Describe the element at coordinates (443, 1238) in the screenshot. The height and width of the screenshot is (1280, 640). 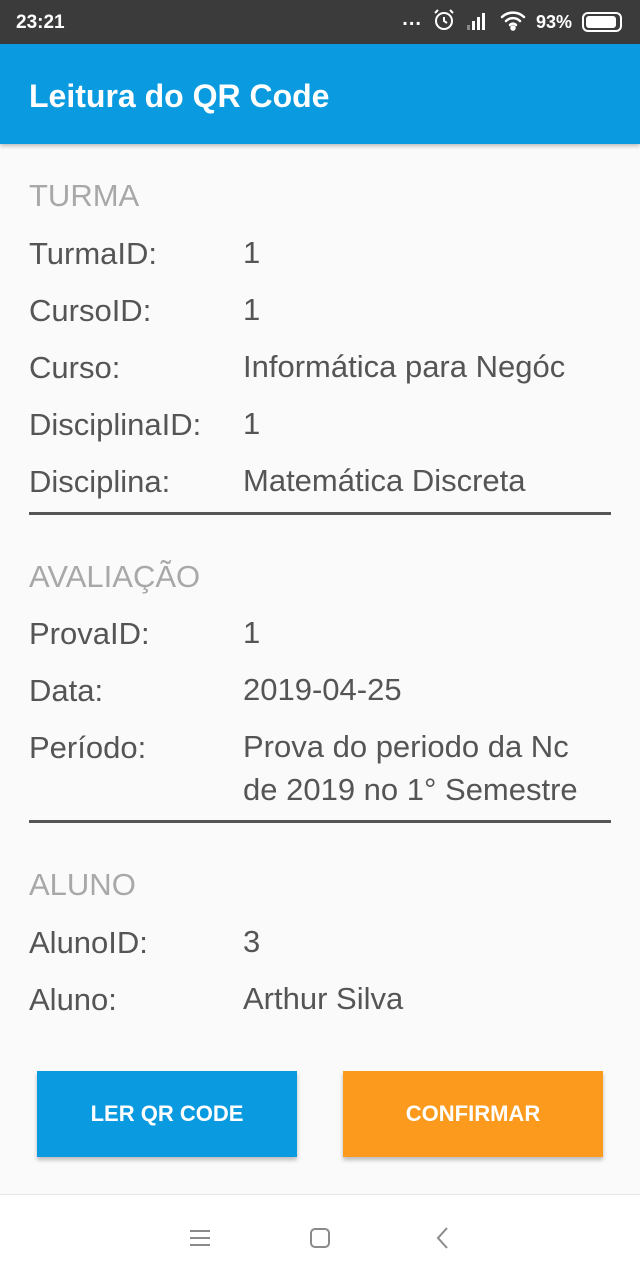
I see `back-icon` at that location.